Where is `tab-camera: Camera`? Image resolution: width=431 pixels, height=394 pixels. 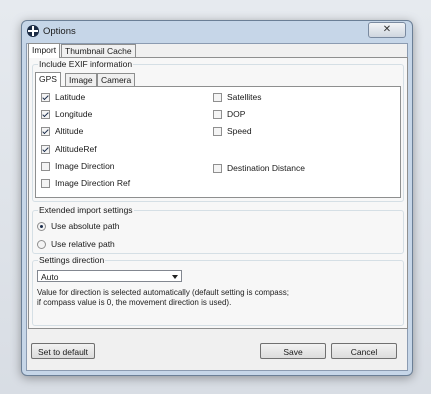 tab-camera: Camera is located at coordinates (116, 80).